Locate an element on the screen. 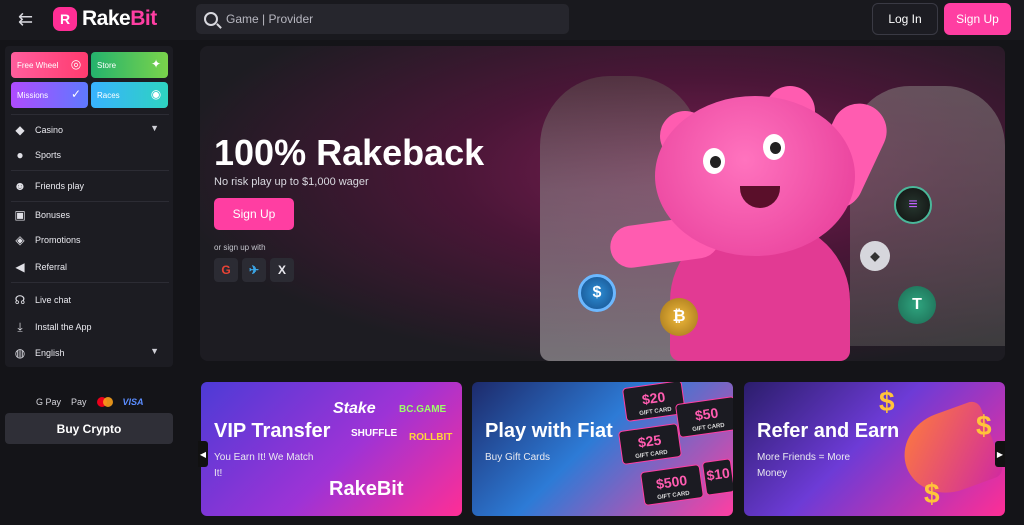  sidebar-item-label: Live chat is located at coordinates (53, 300).